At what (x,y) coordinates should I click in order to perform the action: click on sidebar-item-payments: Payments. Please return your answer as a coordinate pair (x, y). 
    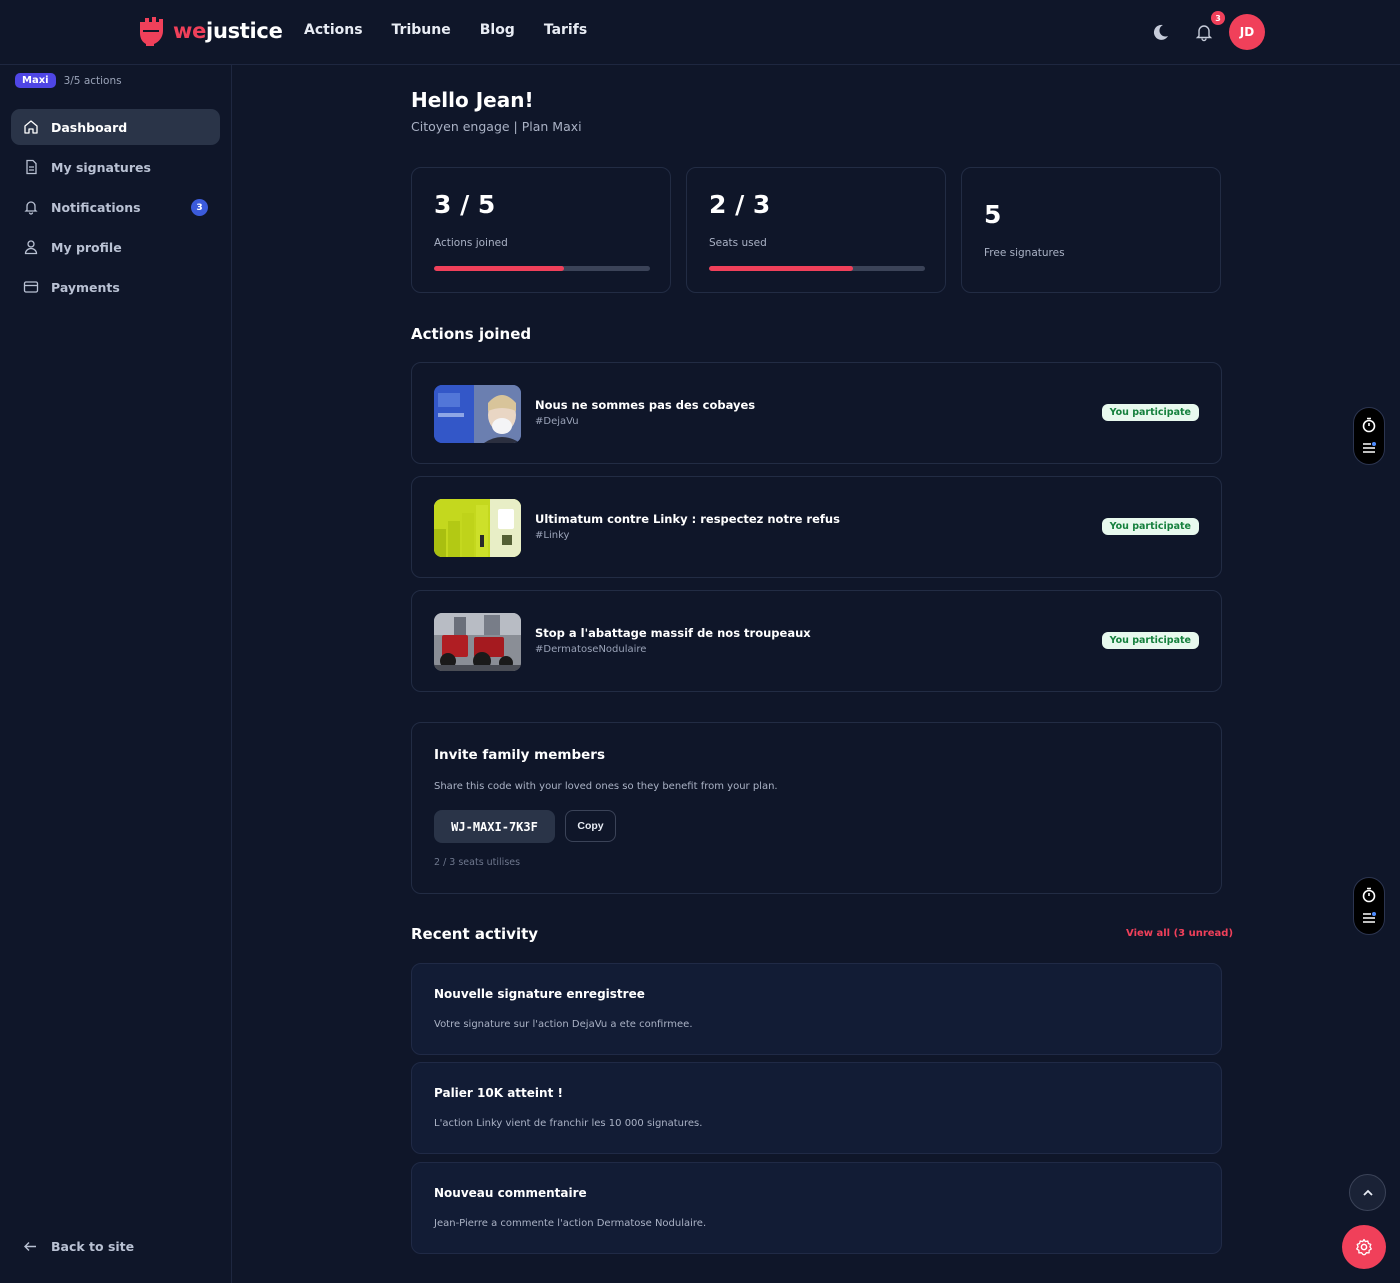
    Looking at the image, I should click on (115, 287).